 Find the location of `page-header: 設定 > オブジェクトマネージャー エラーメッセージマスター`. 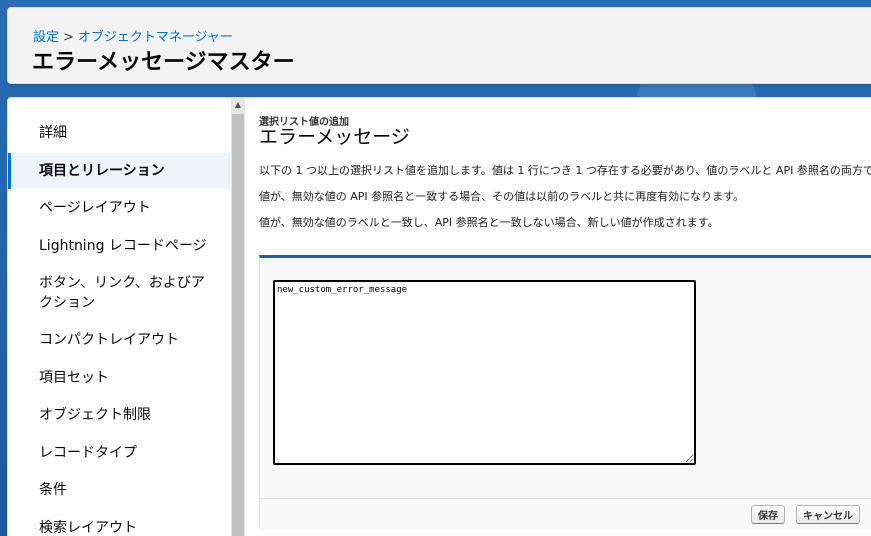

page-header: 設定 > オブジェクトマネージャー エラーメッセージマスター is located at coordinates (439, 45).